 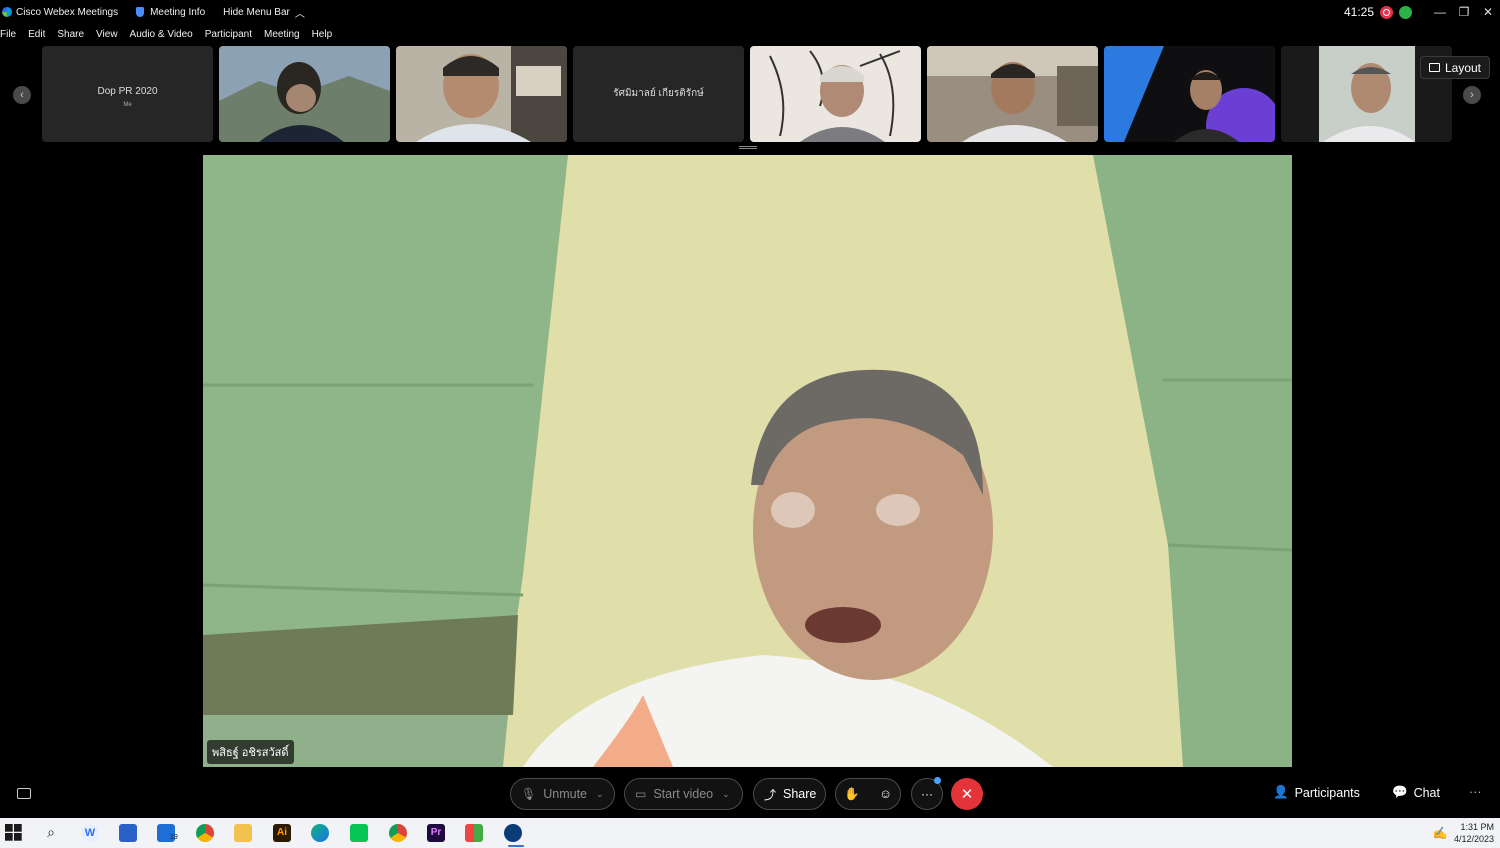 I want to click on layout-button: Layout, so click(x=1454, y=67).